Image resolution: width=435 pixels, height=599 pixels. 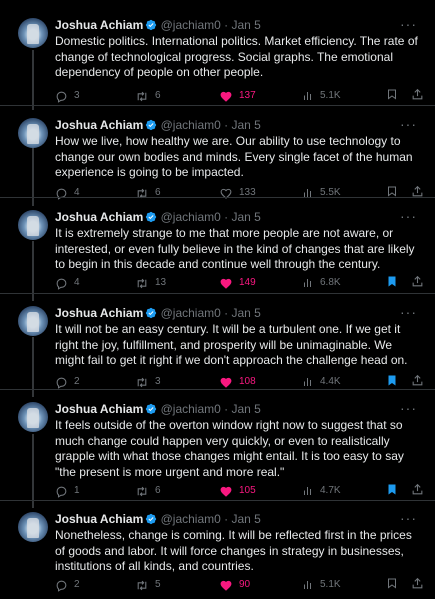 What do you see at coordinates (321, 382) in the screenshot?
I see `views-button: 4.4K` at bounding box center [321, 382].